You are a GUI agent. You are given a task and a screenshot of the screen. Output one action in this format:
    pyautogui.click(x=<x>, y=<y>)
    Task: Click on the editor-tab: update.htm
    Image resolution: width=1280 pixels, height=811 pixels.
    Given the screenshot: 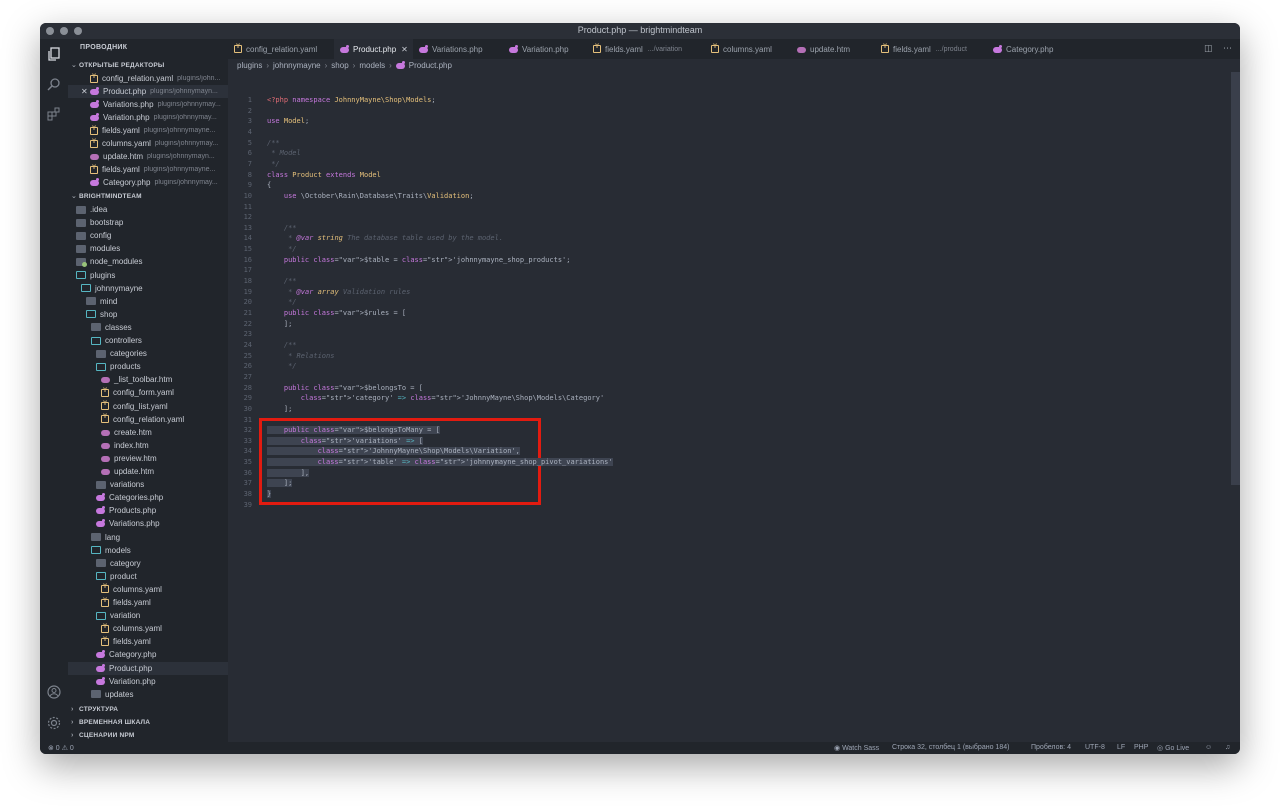 What is the action you would take?
    pyautogui.click(x=833, y=49)
    